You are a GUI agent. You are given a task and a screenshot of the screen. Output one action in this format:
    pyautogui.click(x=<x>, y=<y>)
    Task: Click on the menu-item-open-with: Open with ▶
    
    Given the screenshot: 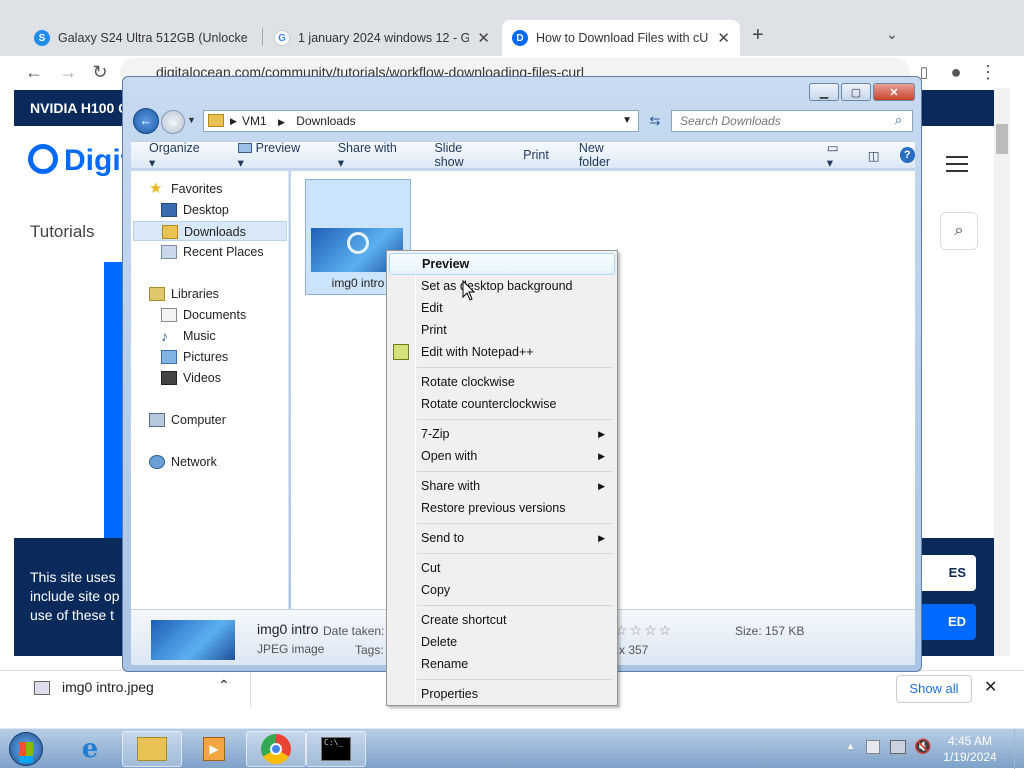 What is the action you would take?
    pyautogui.click(x=502, y=456)
    